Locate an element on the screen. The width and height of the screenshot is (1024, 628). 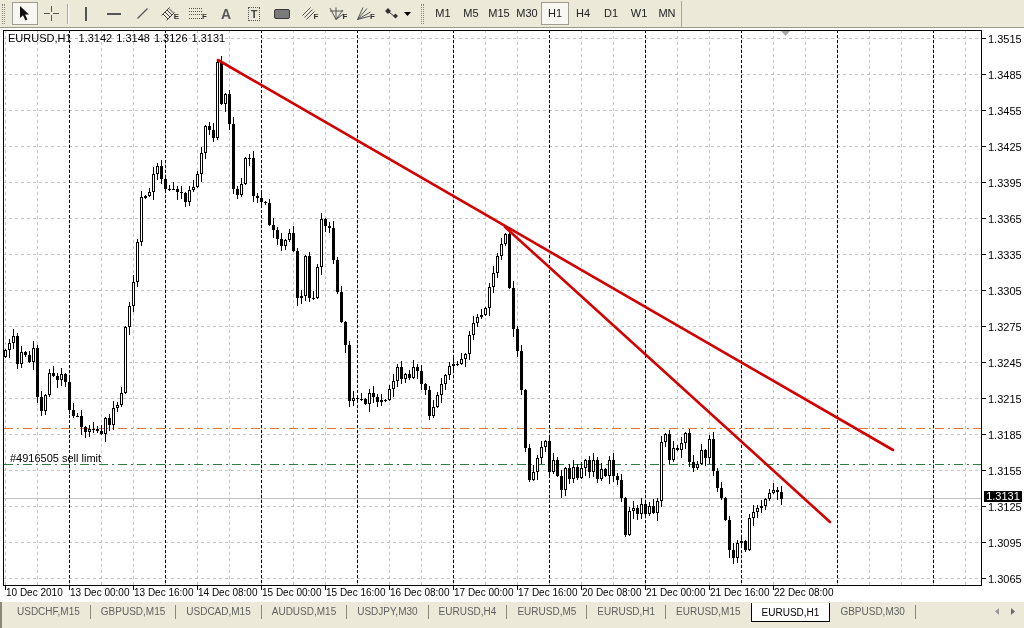
chart-tab: EURUSD,M5 is located at coordinates (547, 611).